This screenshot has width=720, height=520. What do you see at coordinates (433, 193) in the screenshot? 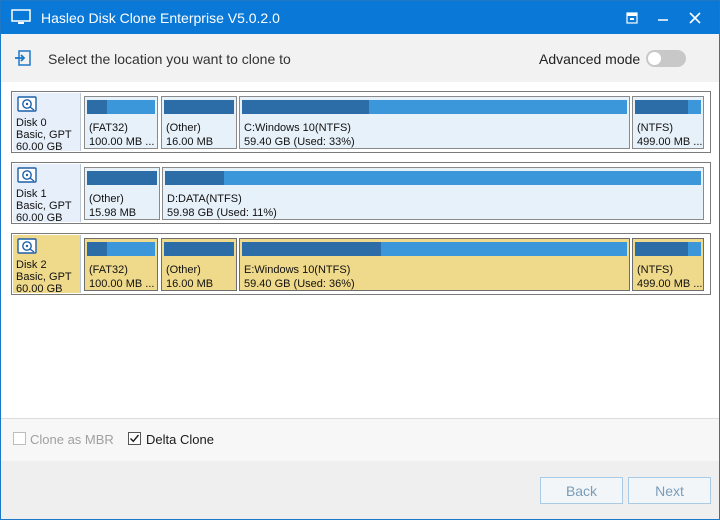
I see `partition: D:DATA(NTFS) 59.98 GB (Used: 11%)` at bounding box center [433, 193].